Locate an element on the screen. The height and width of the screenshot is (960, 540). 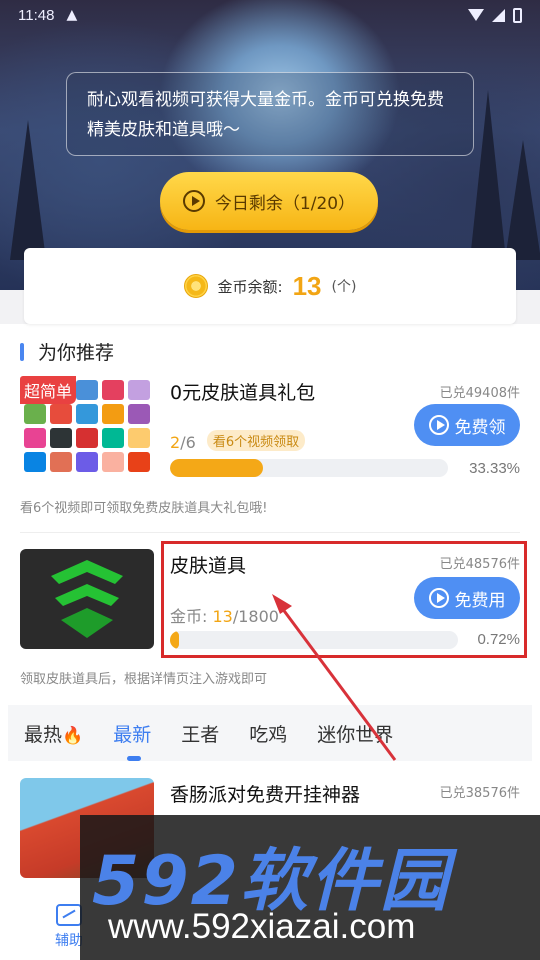
section-title: 为你推荐 is located at coordinates (67, 351).